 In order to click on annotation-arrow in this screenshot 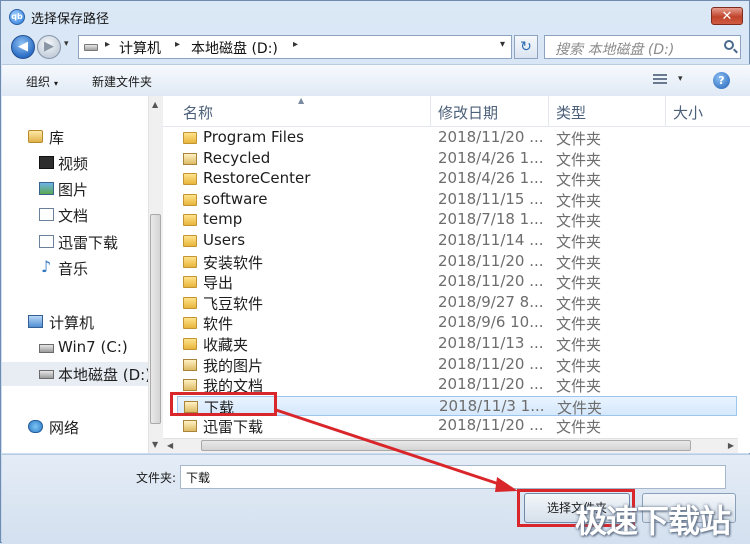, I will do `click(396, 450)`.